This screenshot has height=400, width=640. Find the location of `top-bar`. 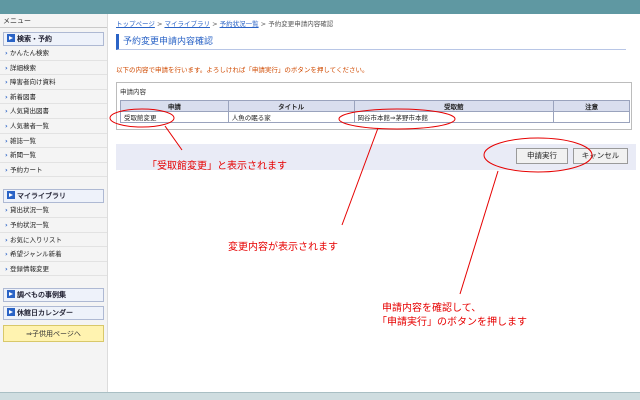

top-bar is located at coordinates (320, 7).